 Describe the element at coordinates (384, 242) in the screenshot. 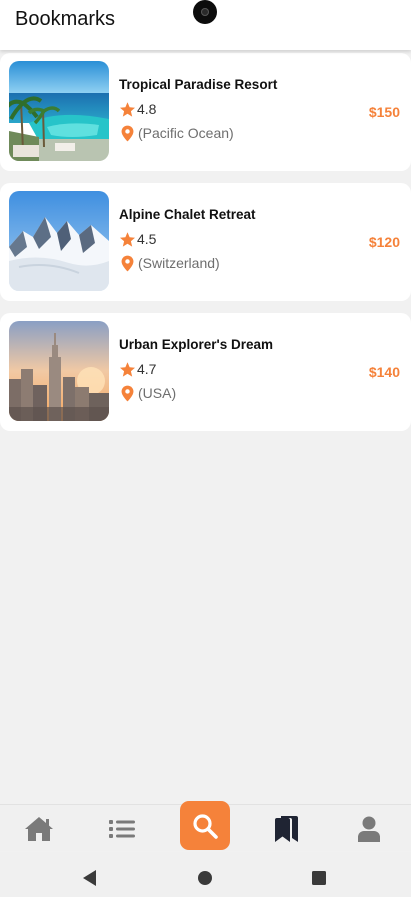

I see `price: $120` at that location.